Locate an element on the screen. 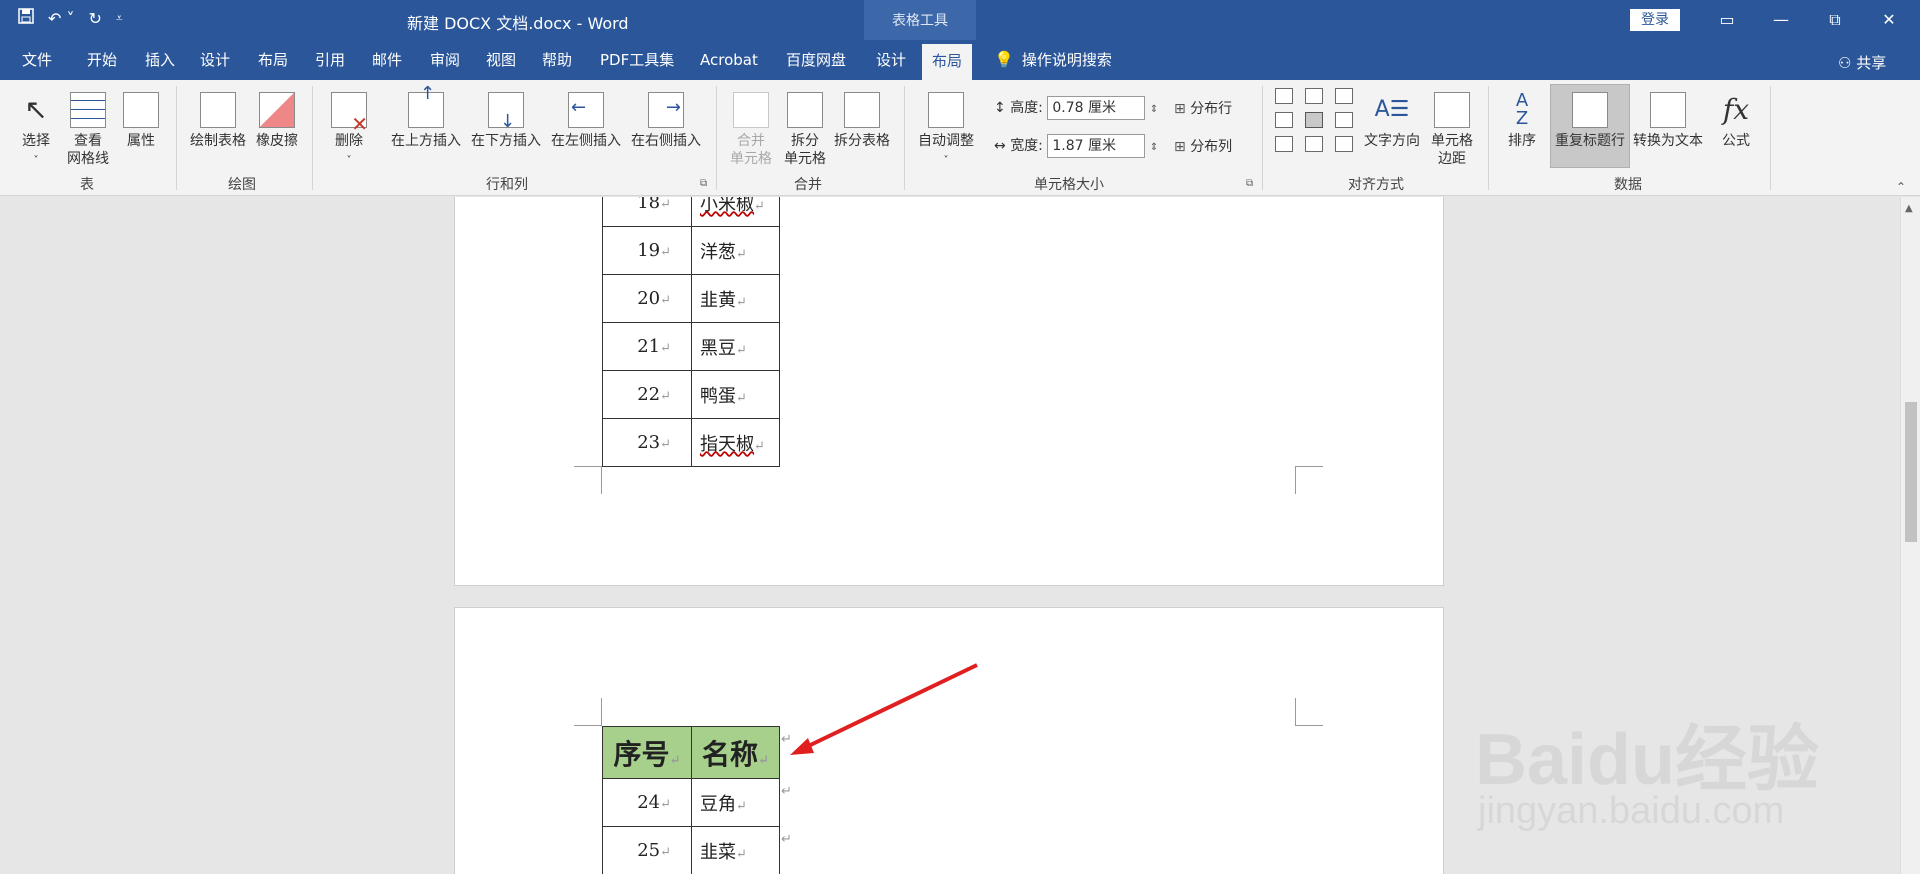 Image resolution: width=1920 pixels, height=874 pixels. tab-home: 开始 is located at coordinates (102, 60).